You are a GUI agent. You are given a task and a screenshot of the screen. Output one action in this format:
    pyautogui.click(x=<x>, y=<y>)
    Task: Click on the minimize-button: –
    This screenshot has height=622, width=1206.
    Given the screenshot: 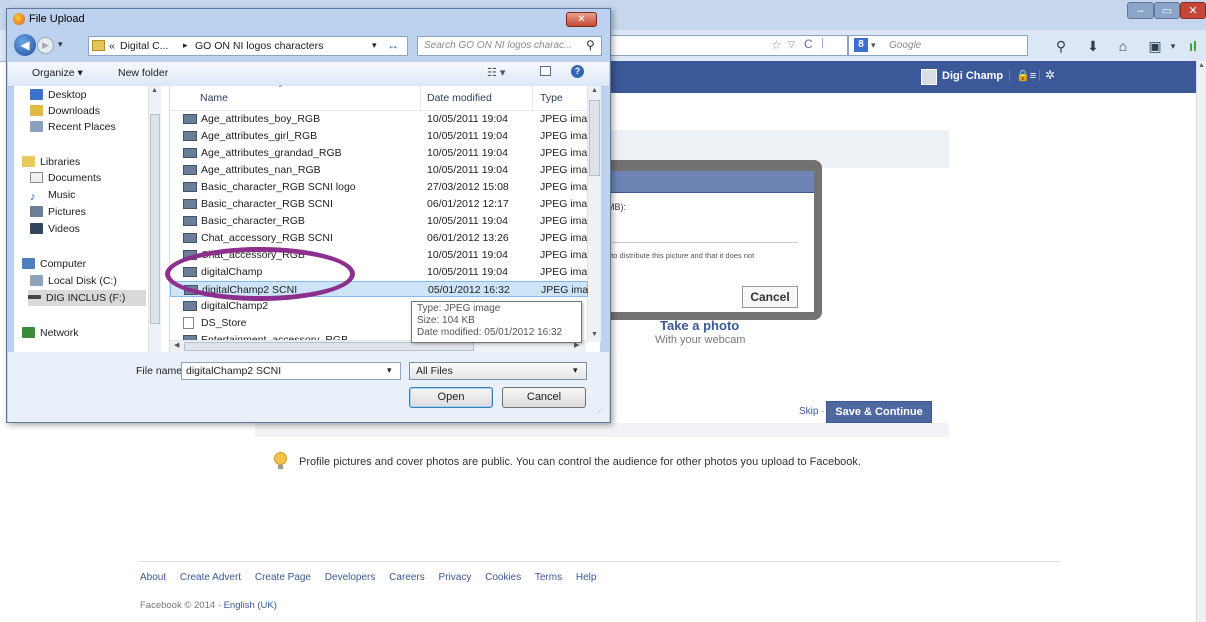 What is the action you would take?
    pyautogui.click(x=1140, y=10)
    